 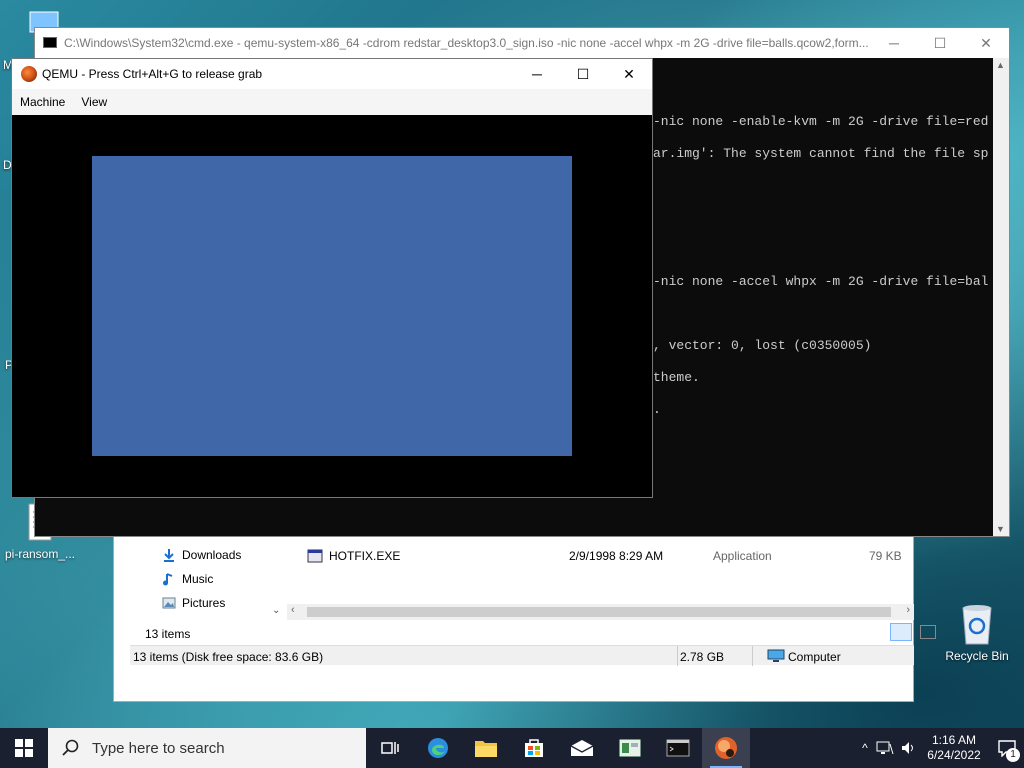 What do you see at coordinates (293, 610) in the screenshot?
I see `scroll-left-icon: ‹` at bounding box center [293, 610].